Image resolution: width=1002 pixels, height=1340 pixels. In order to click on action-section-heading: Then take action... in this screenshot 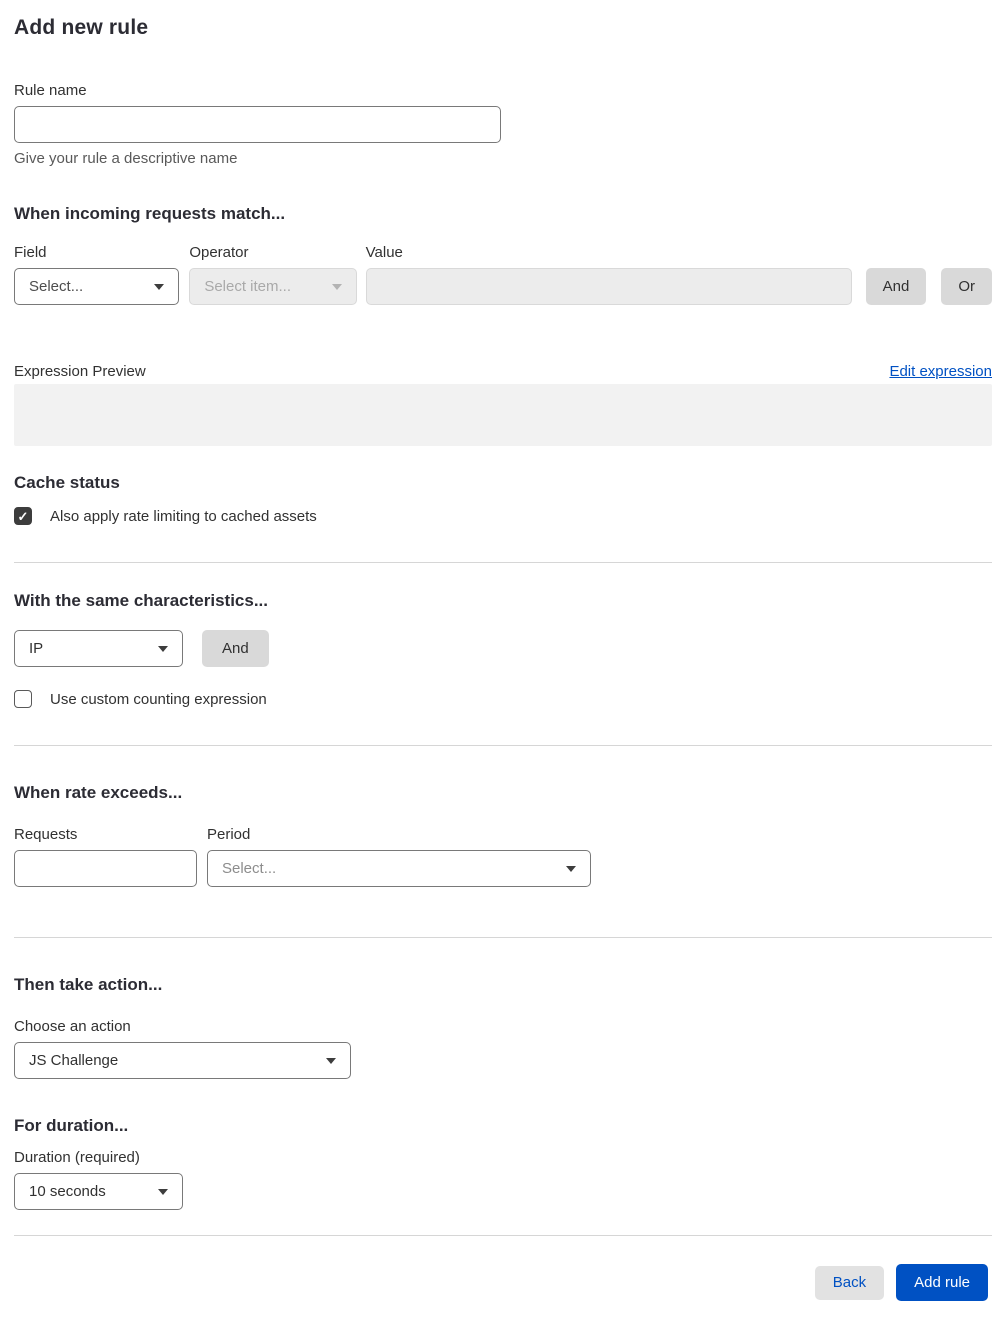, I will do `click(88, 984)`.